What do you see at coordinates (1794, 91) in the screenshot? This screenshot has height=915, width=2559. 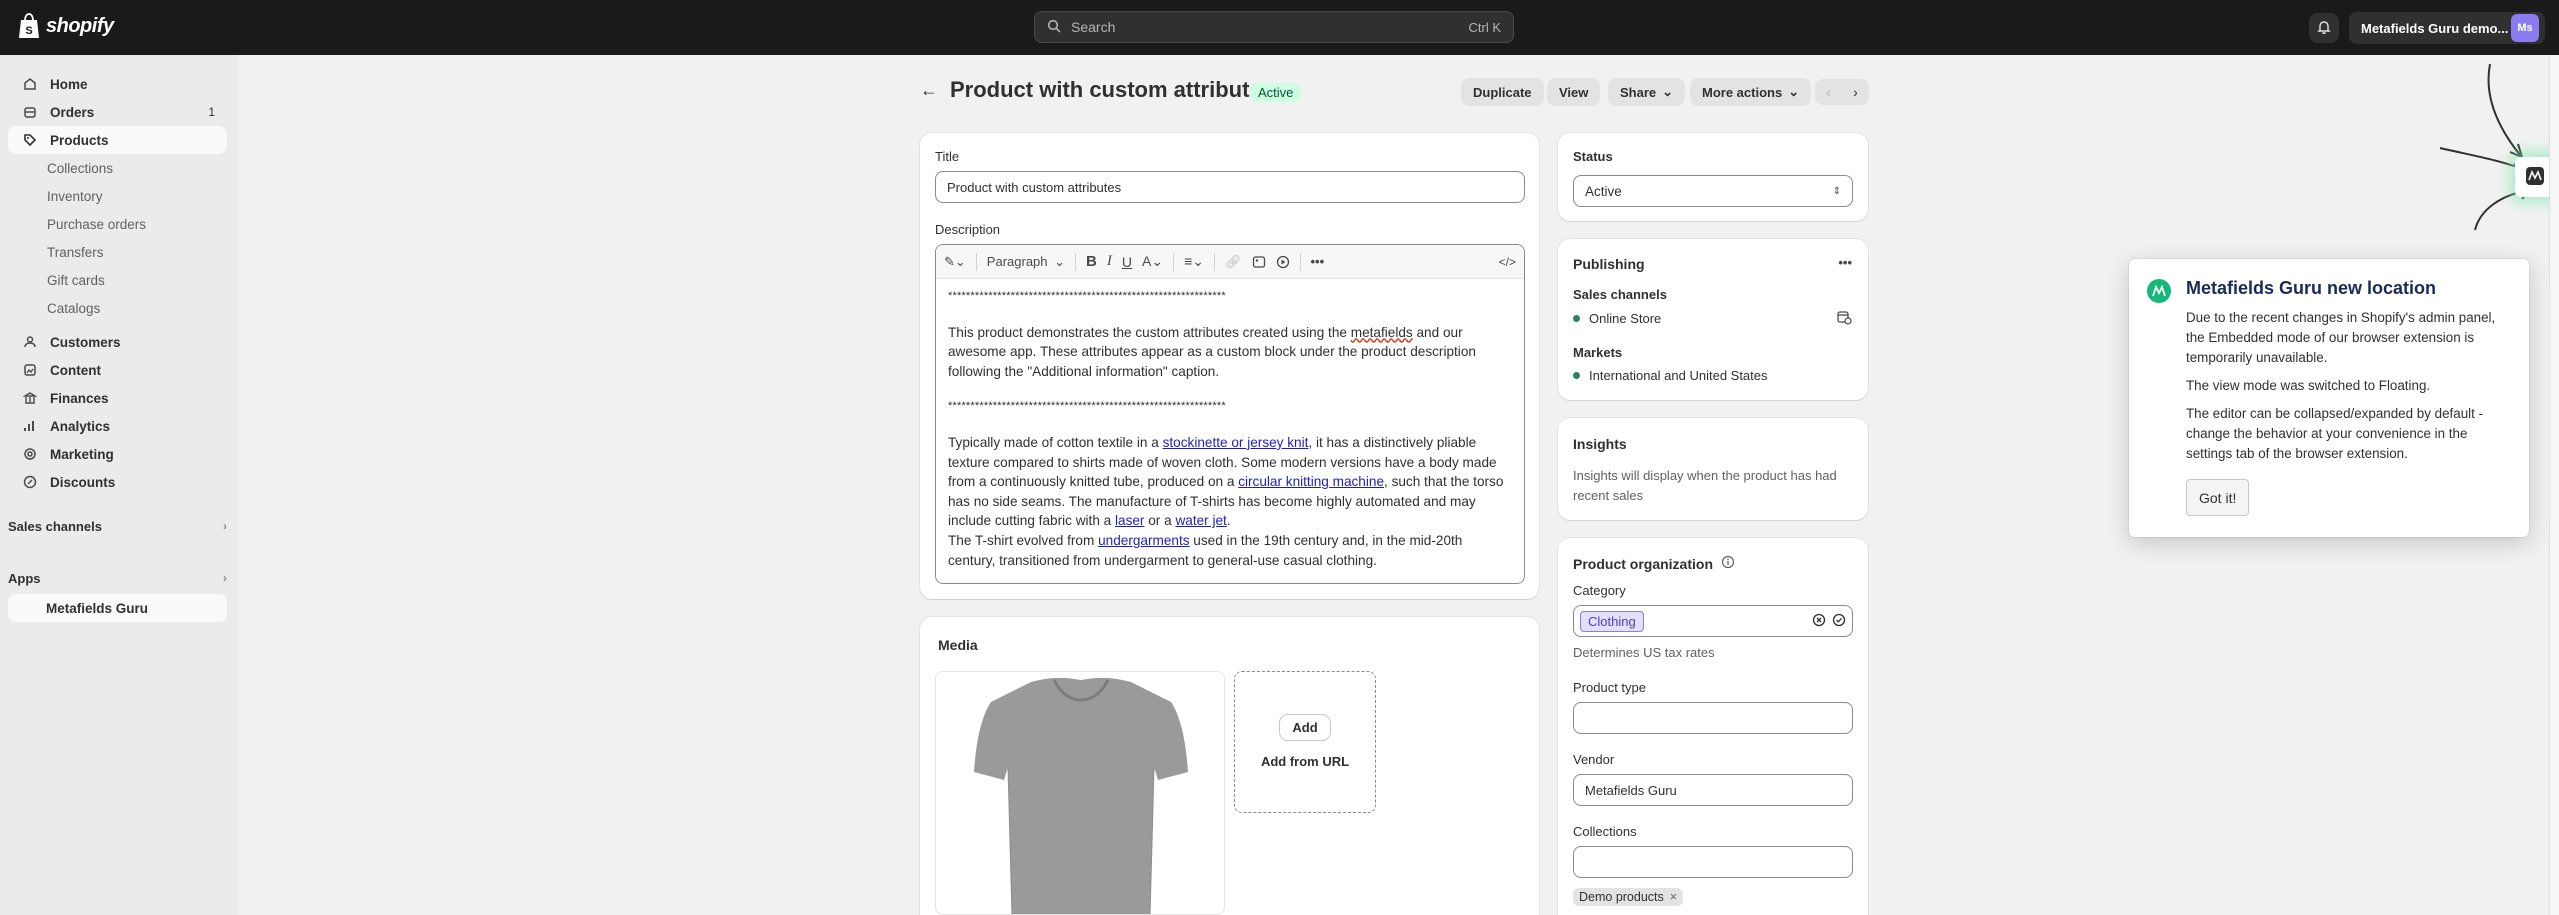 I see `chevron-down-icon: ⌄` at bounding box center [1794, 91].